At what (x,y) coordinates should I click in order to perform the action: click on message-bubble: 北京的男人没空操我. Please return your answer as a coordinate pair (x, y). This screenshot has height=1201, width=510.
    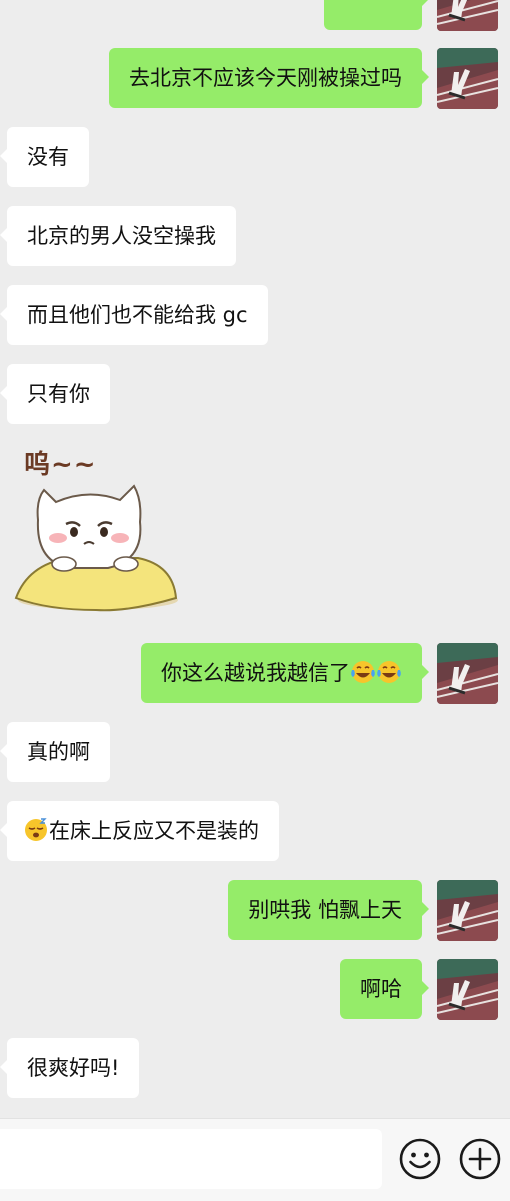
    Looking at the image, I should click on (118, 236).